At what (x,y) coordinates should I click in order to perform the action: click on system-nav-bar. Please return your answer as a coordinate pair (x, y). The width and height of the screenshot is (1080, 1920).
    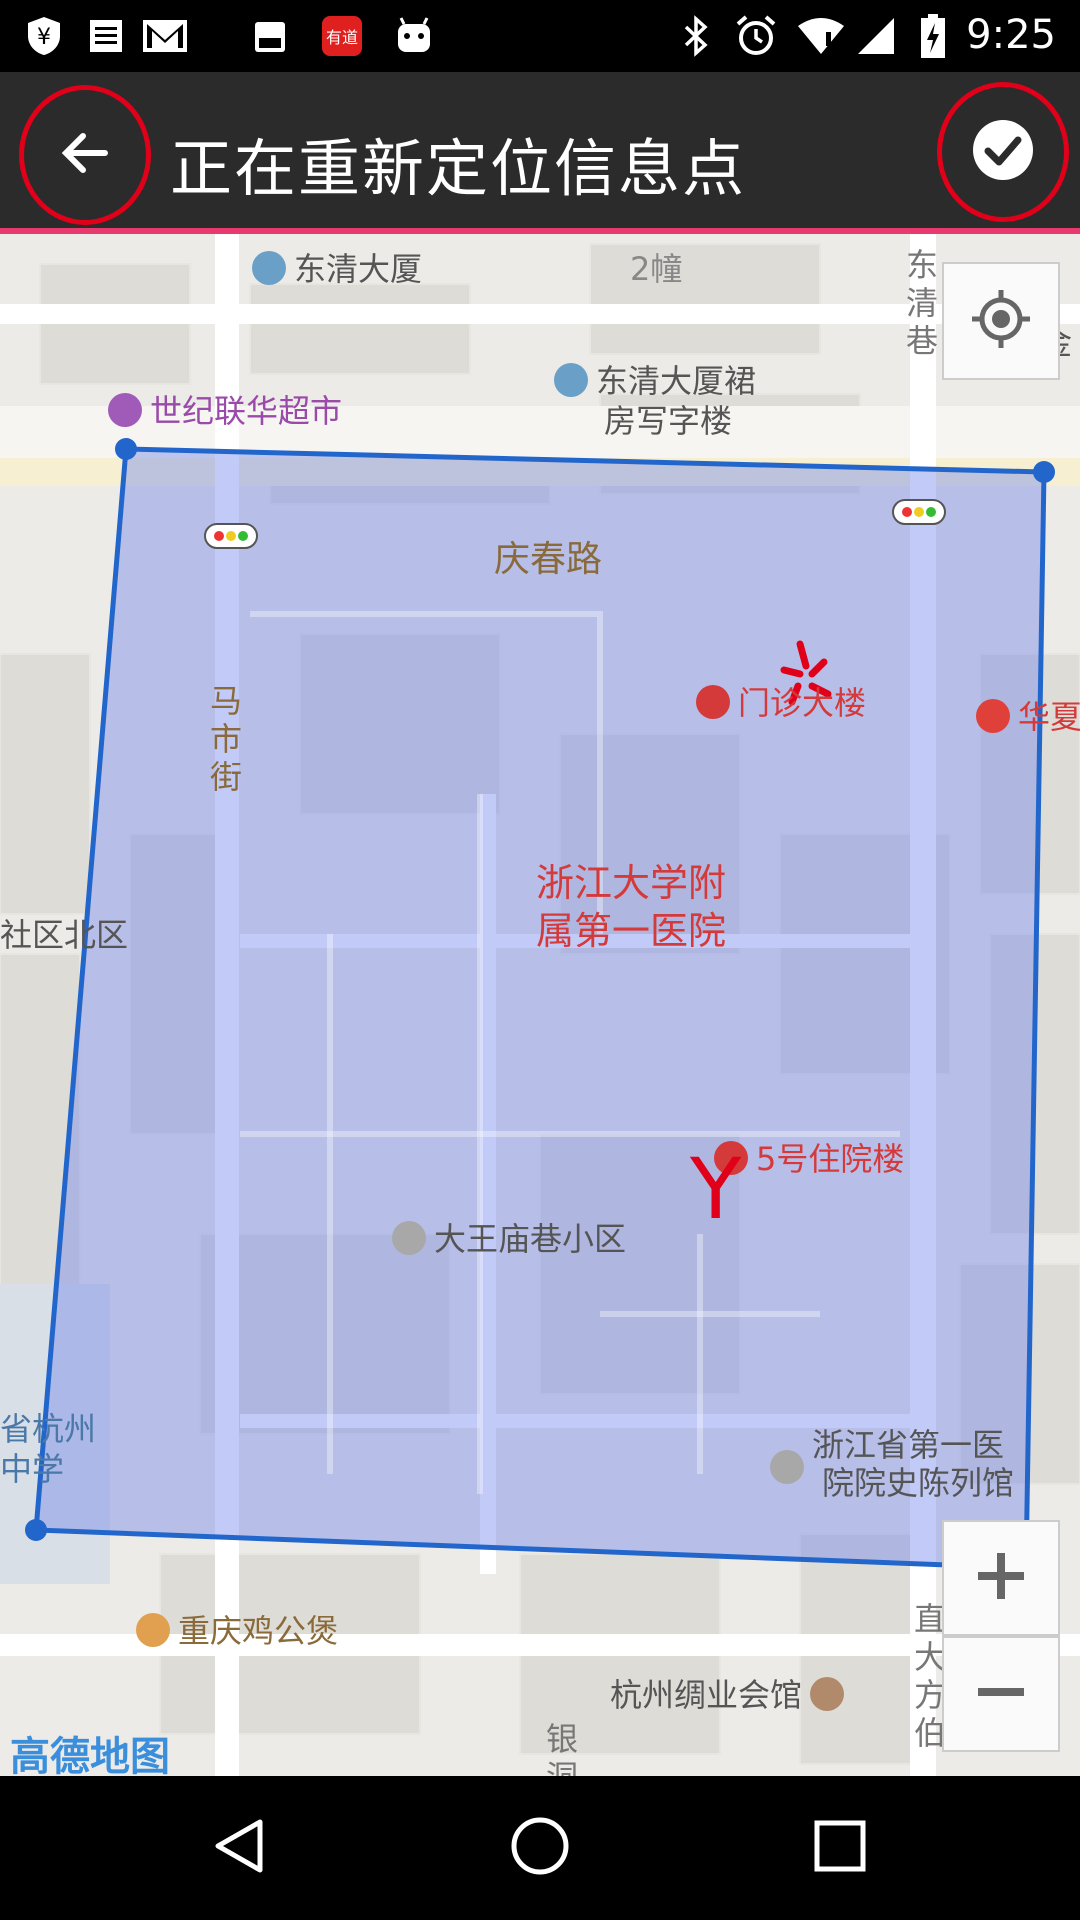
    Looking at the image, I should click on (540, 1848).